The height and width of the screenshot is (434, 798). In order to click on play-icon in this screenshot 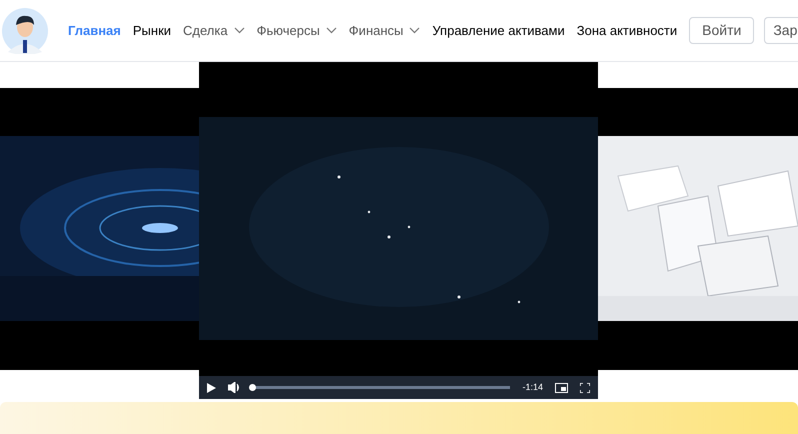, I will do `click(211, 387)`.